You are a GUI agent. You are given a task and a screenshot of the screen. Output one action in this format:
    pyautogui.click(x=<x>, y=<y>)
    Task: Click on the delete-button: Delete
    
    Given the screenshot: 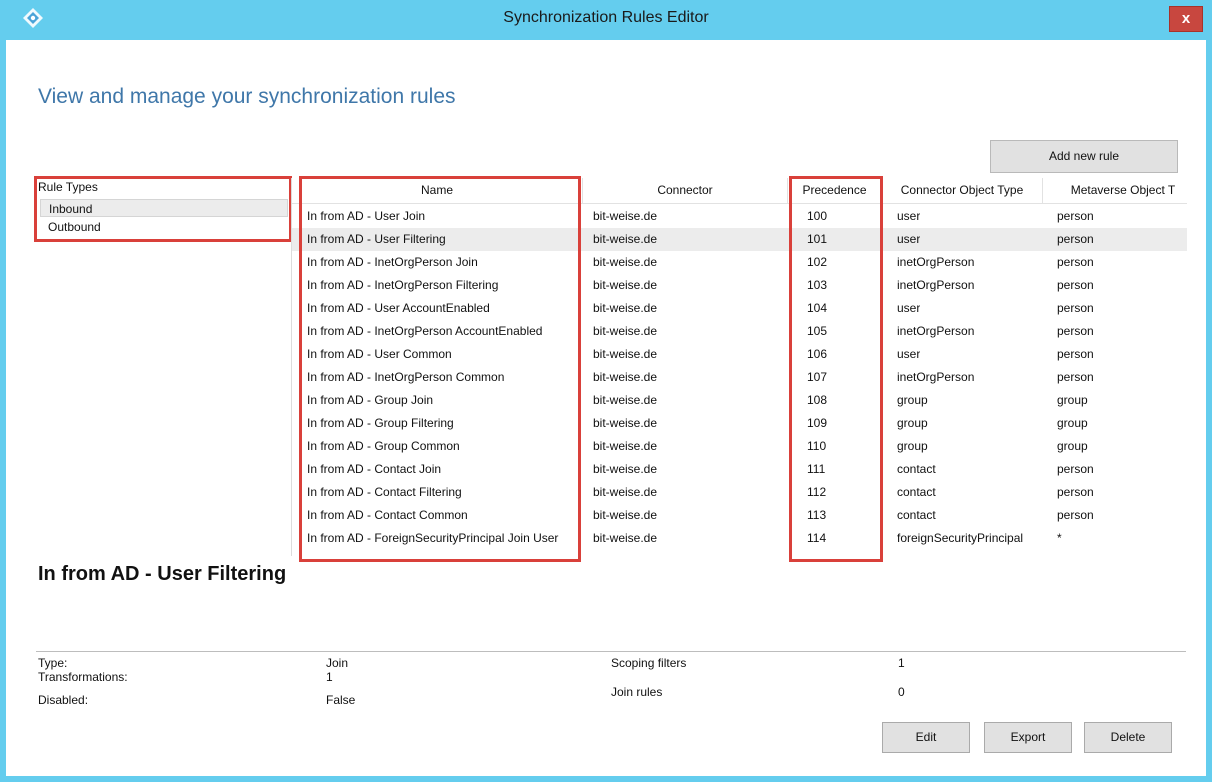 What is the action you would take?
    pyautogui.click(x=1128, y=737)
    